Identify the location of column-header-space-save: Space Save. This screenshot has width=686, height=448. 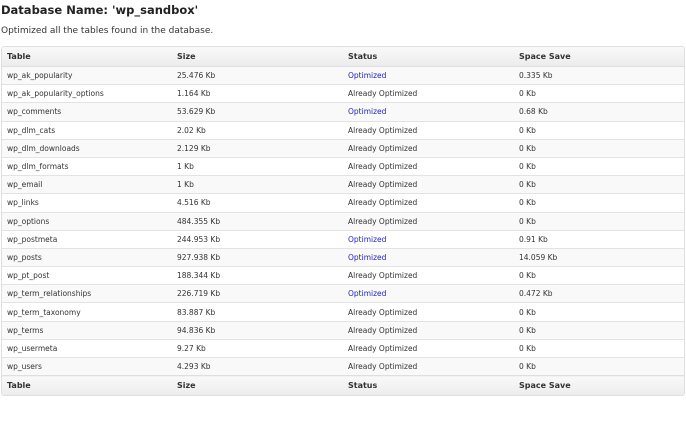
(599, 57).